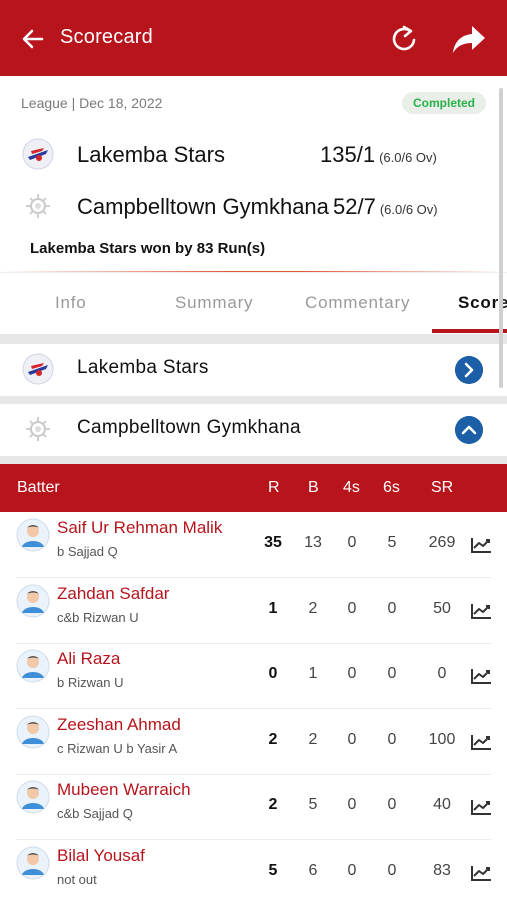 This screenshot has width=507, height=900. I want to click on batter-name: Zeeshan Ahmad, so click(119, 725).